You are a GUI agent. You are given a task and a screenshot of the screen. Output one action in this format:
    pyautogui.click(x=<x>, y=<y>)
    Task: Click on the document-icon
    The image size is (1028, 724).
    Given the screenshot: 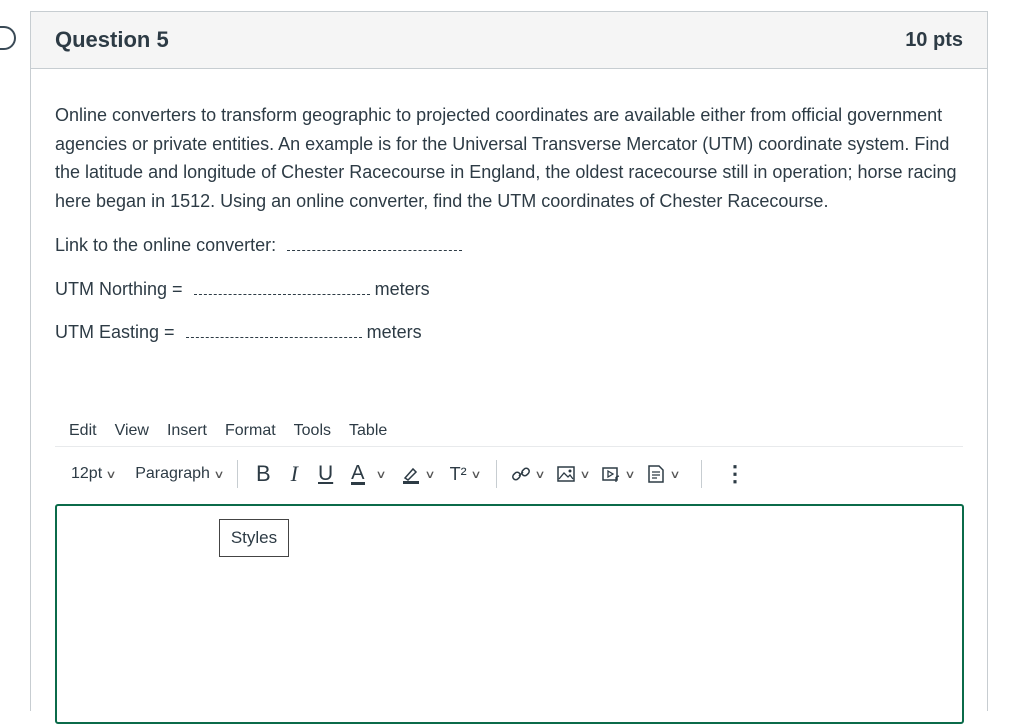 What is the action you would take?
    pyautogui.click(x=656, y=474)
    